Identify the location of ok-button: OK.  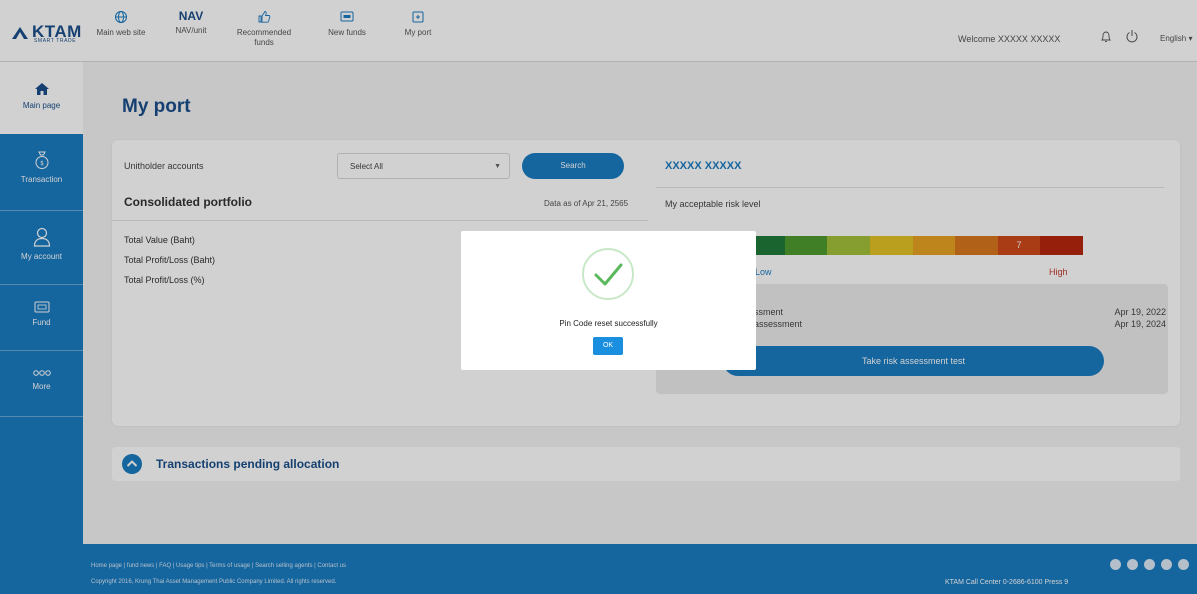
(608, 346).